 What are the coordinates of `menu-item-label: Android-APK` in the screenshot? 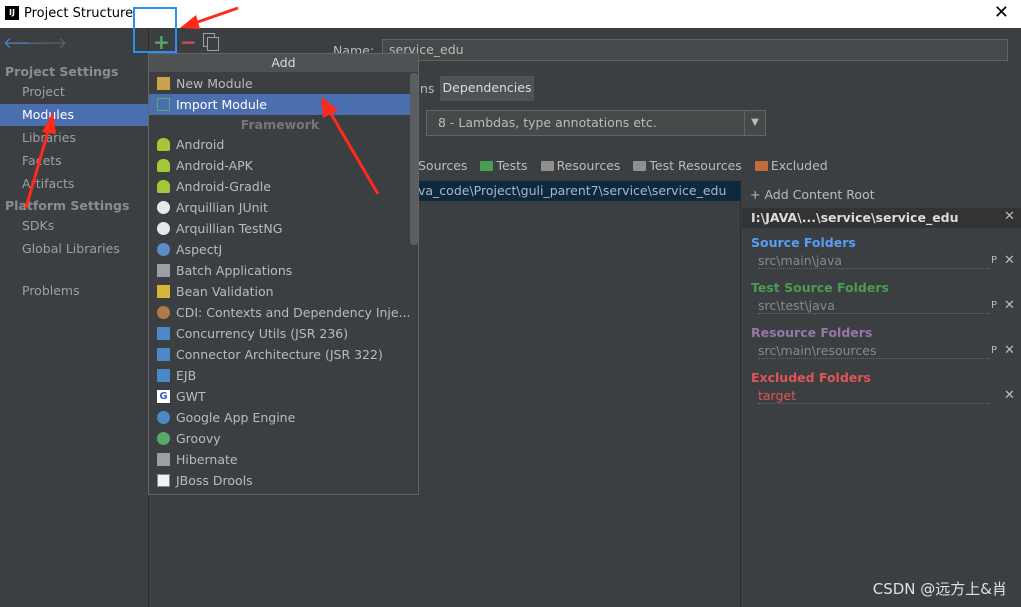 It's located at (214, 165).